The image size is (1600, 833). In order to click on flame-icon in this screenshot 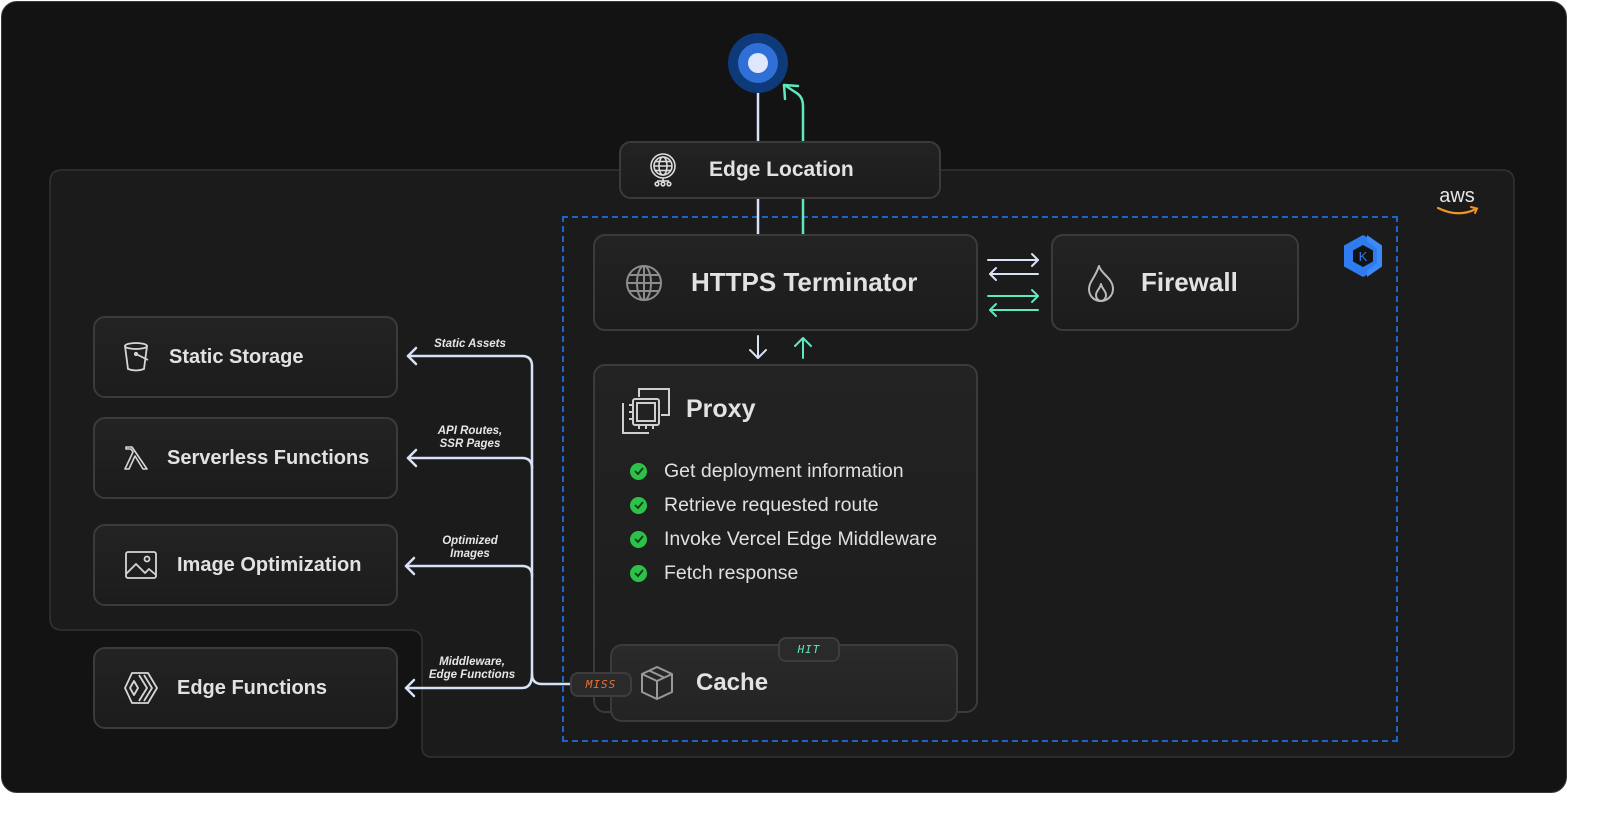, I will do `click(1101, 283)`.